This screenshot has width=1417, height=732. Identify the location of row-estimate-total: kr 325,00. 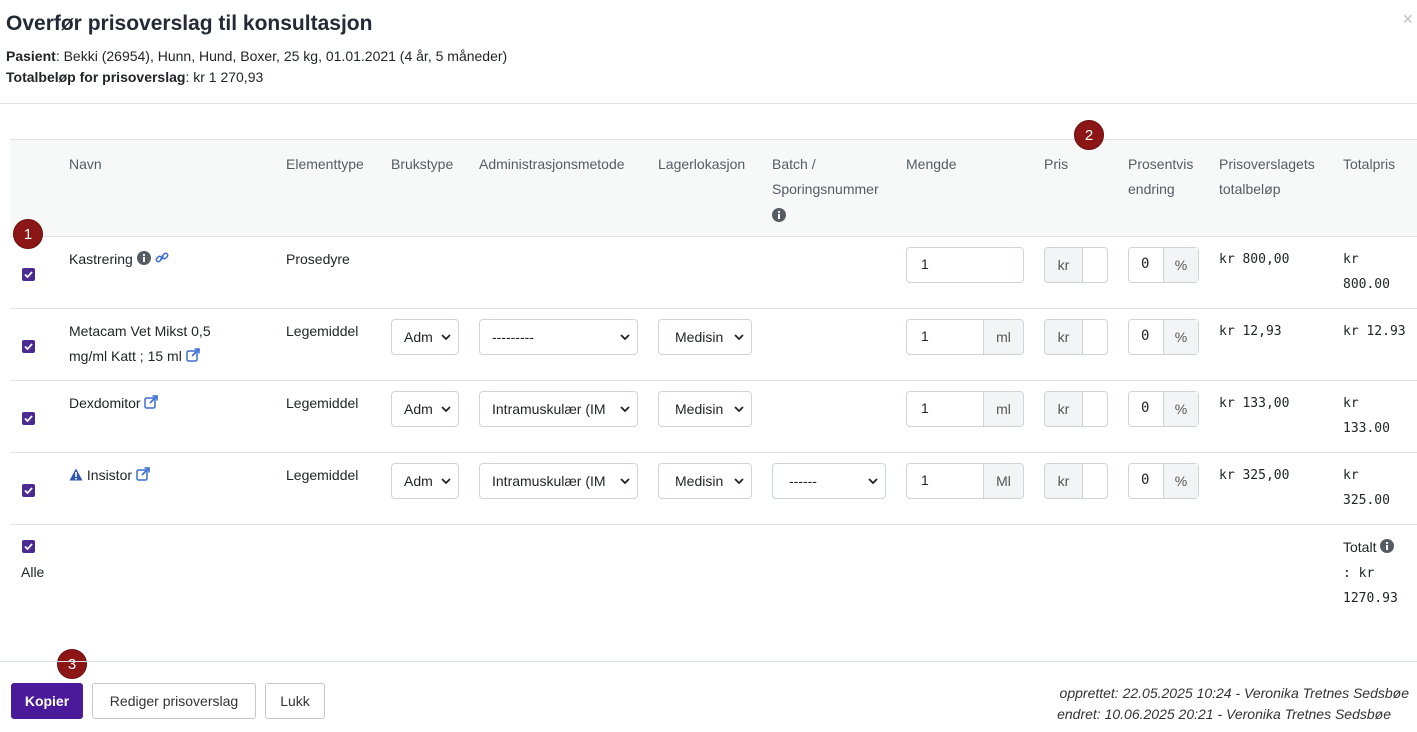
(1254, 475).